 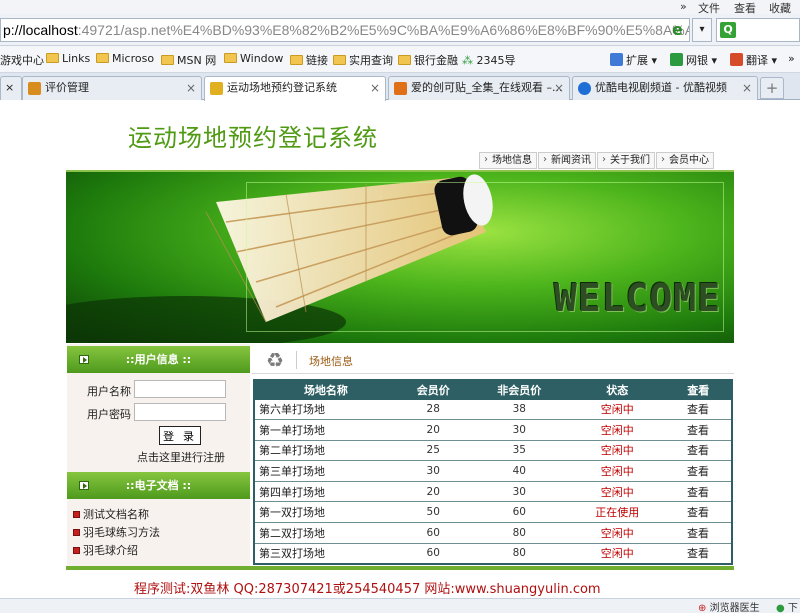 I want to click on venue-name-cell: 第一单打场地, so click(x=326, y=430).